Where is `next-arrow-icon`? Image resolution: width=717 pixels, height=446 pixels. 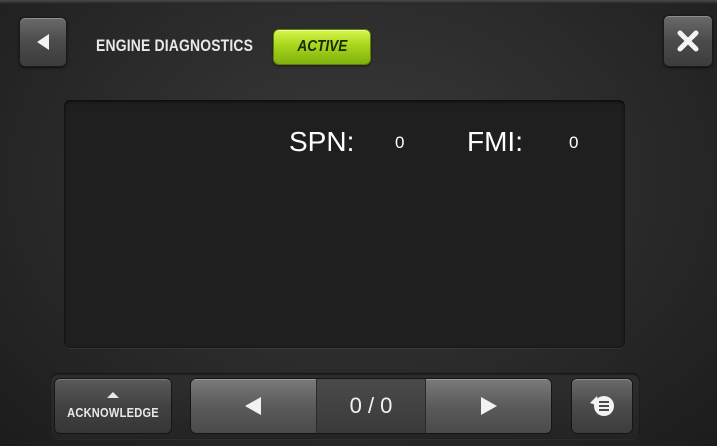 next-arrow-icon is located at coordinates (488, 406).